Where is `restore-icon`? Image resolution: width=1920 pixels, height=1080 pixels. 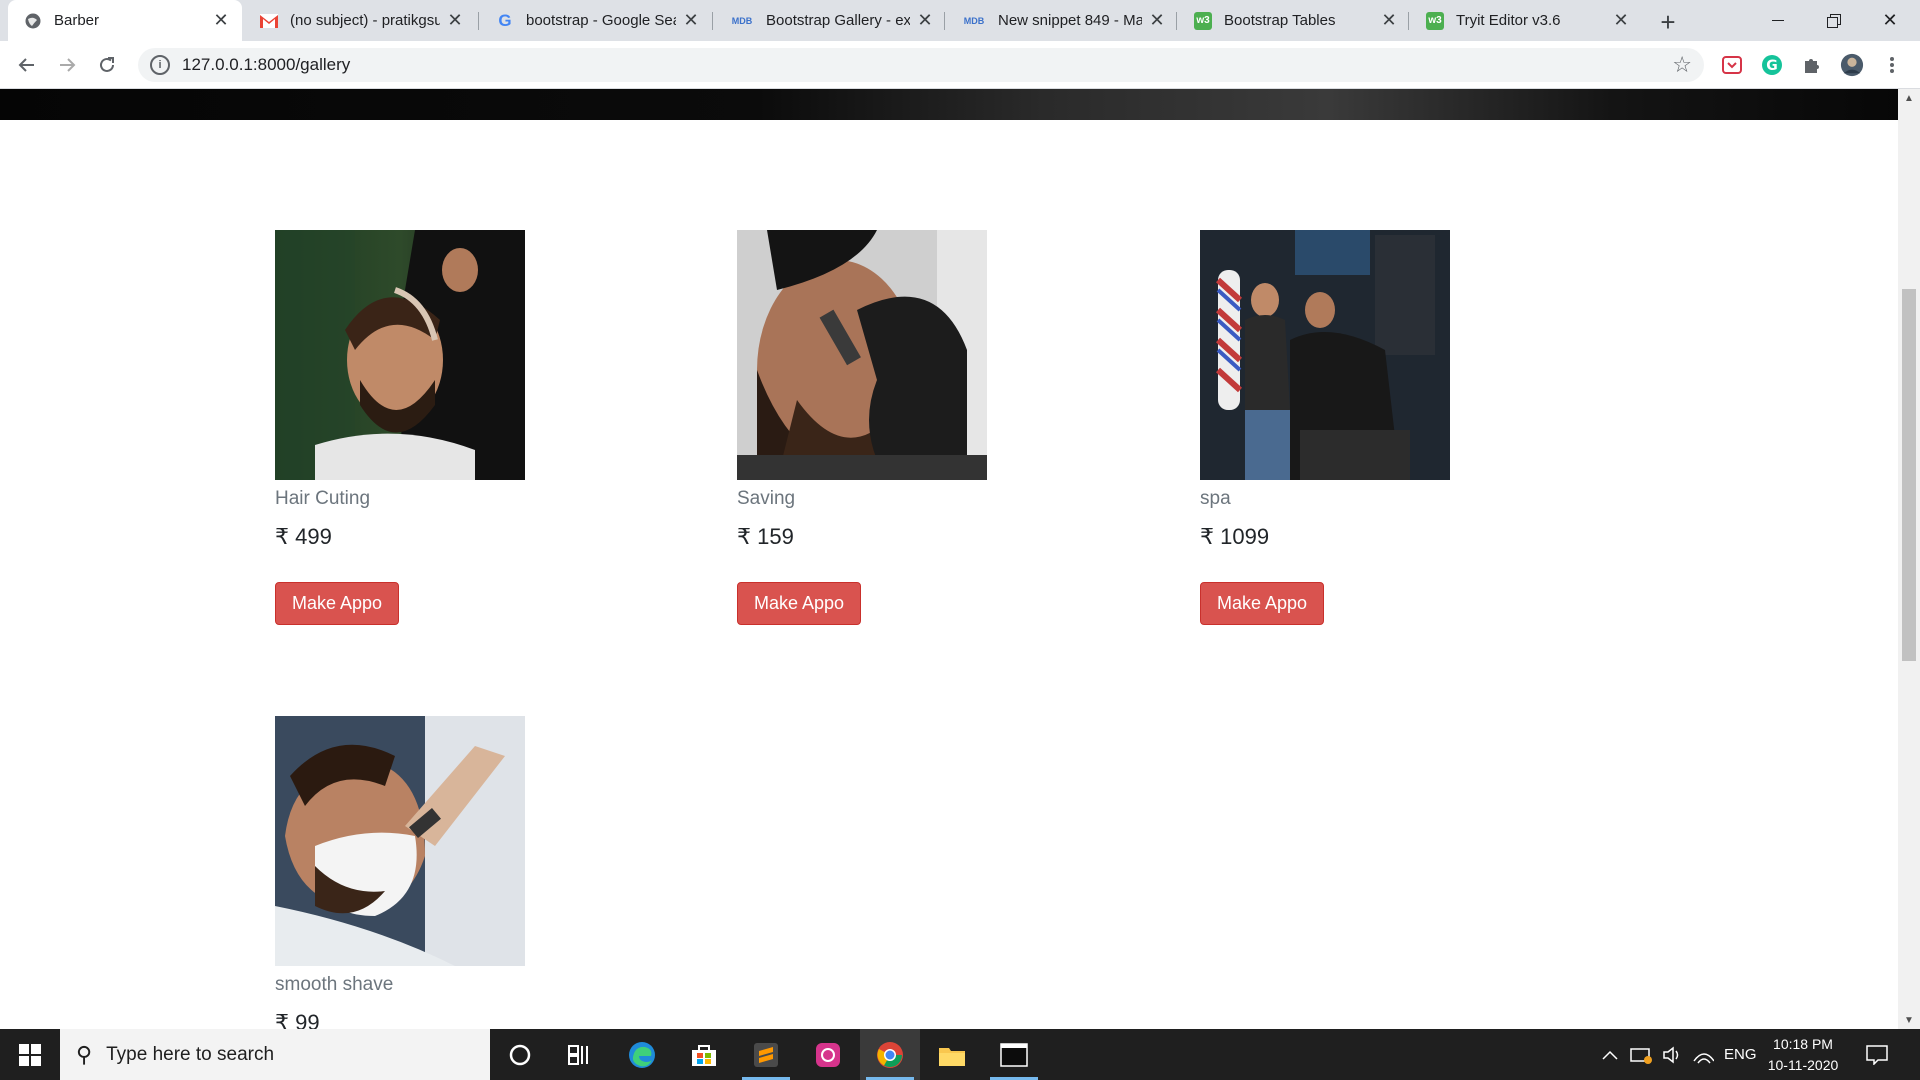
restore-icon is located at coordinates (1834, 20).